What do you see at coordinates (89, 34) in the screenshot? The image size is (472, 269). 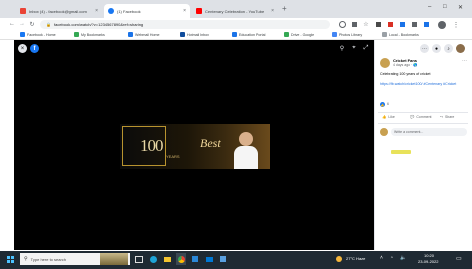 I see `bookmark-item: My Bookmarks` at bounding box center [89, 34].